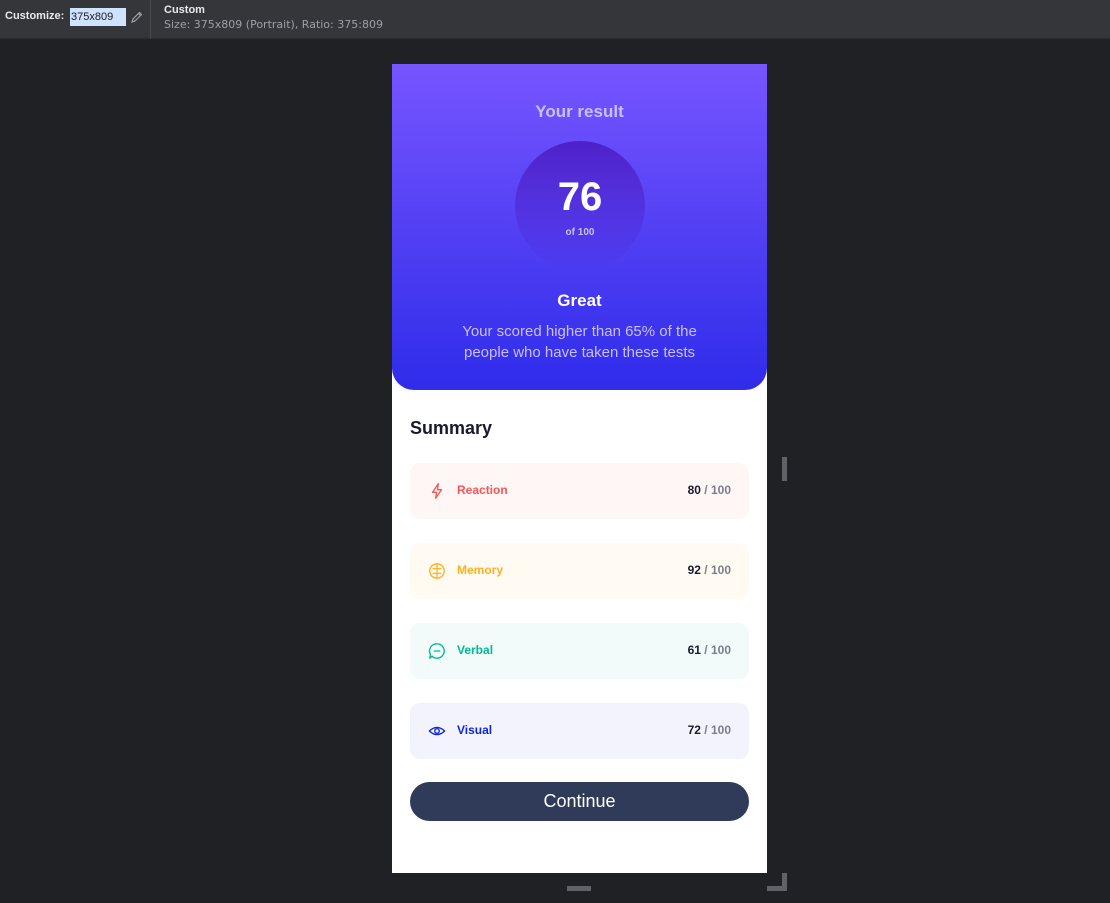  I want to click on summary-row-reaction: Reaction 80 / 100, so click(579, 491).